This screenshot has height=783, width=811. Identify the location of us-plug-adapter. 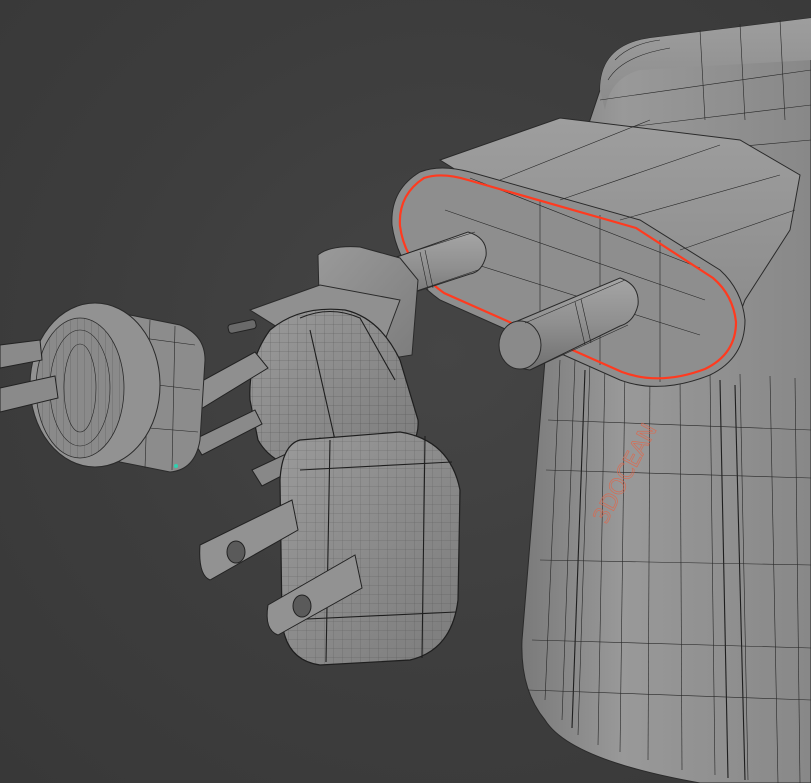
(330, 549).